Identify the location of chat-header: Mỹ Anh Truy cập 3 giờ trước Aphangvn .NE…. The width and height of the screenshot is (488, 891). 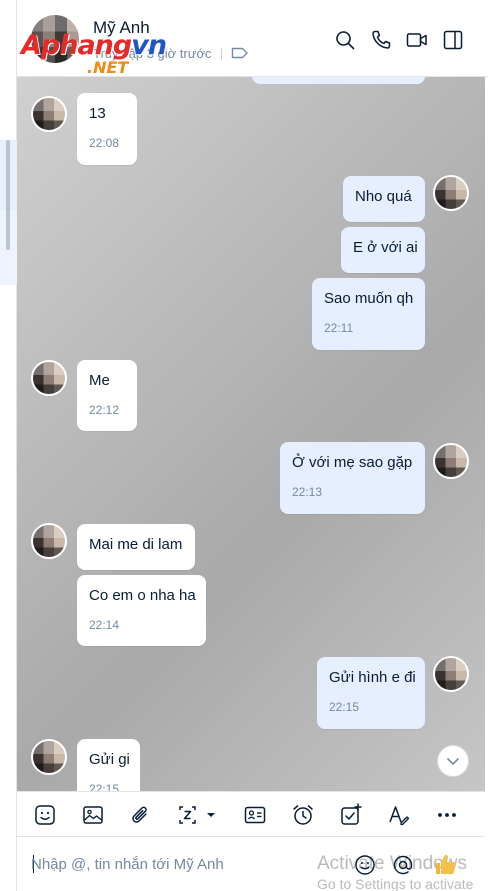
(252, 38).